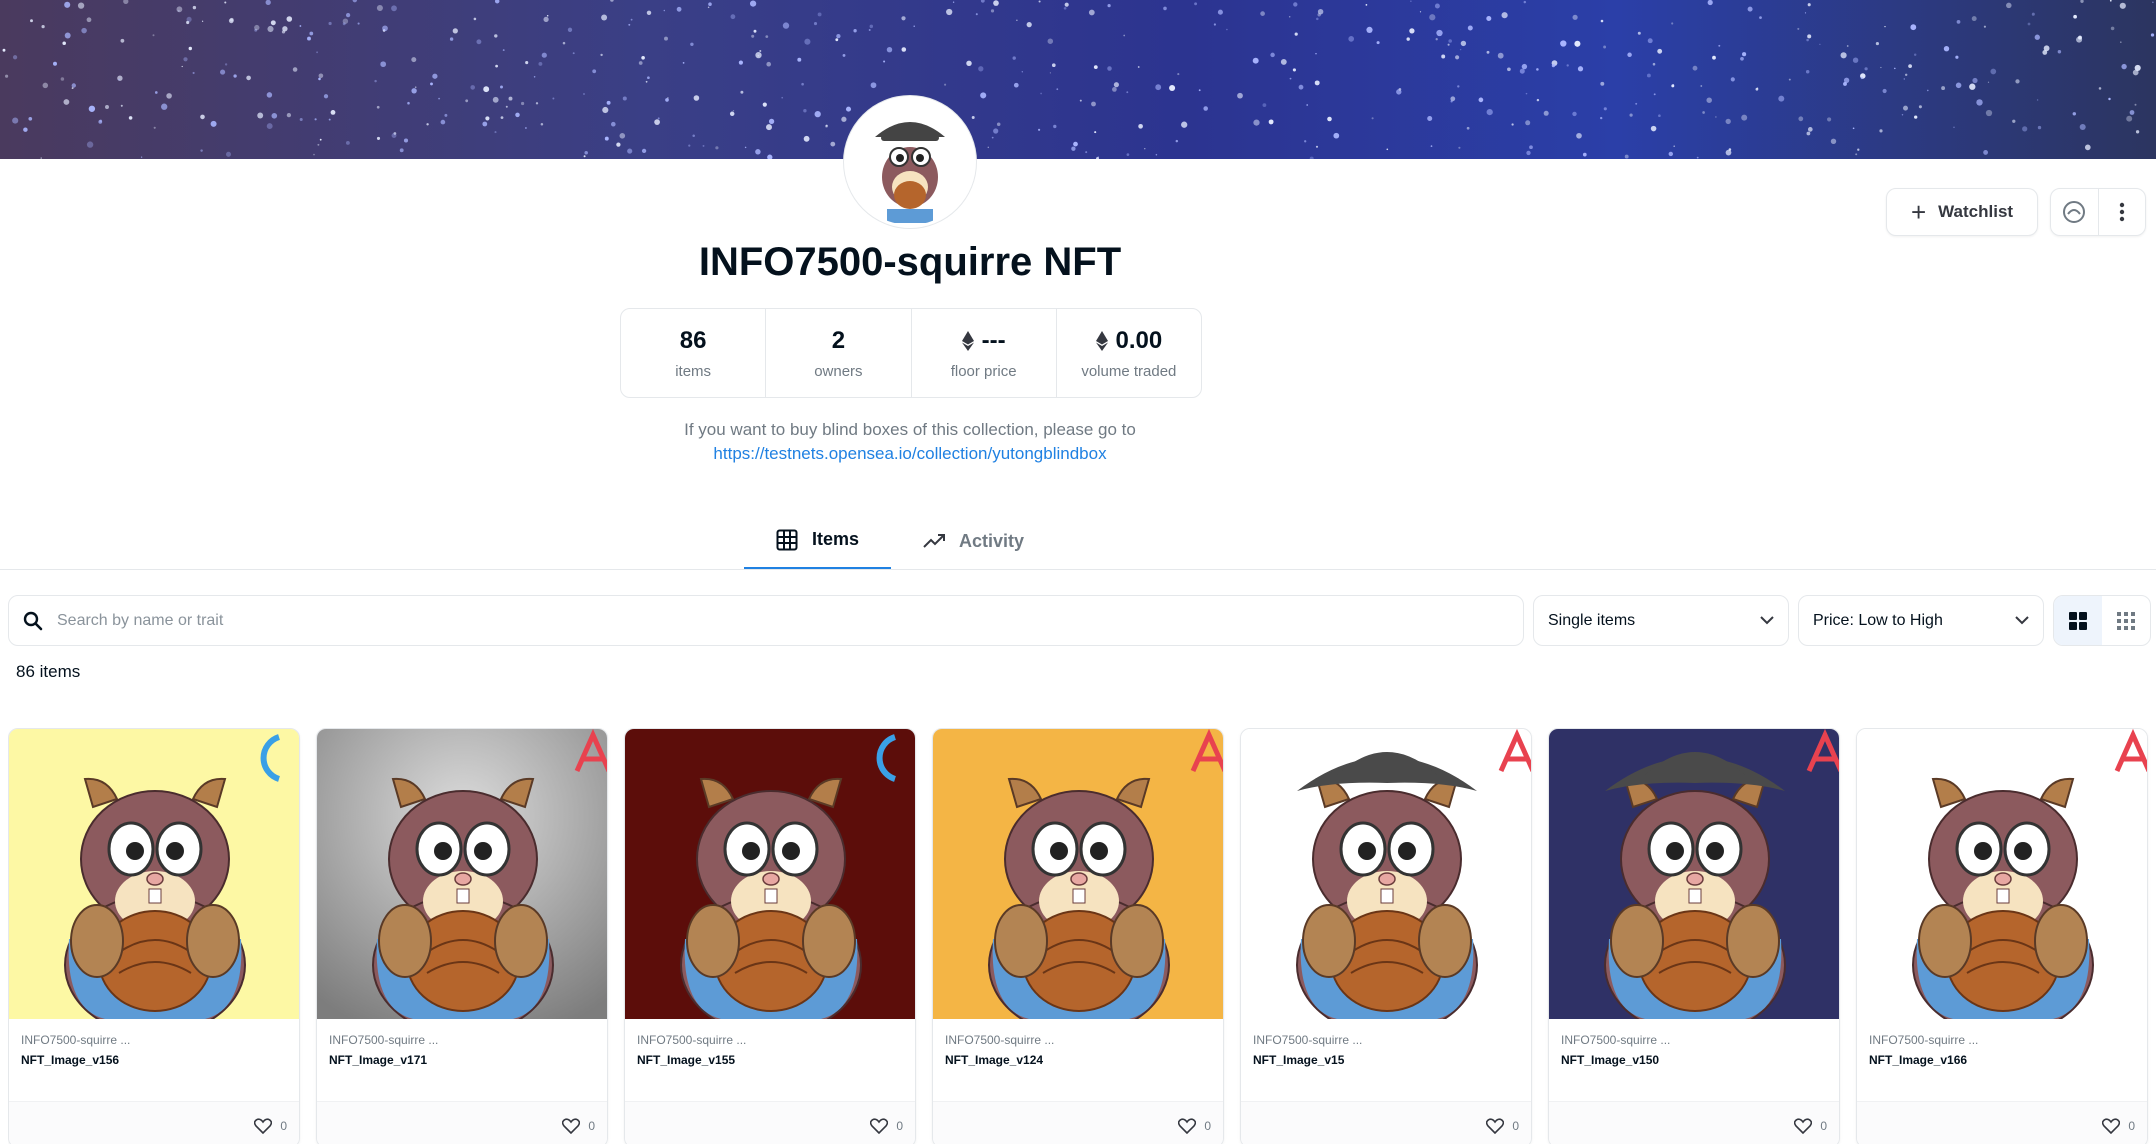  Describe the element at coordinates (967, 340) in the screenshot. I see `ethereum-icon` at that location.